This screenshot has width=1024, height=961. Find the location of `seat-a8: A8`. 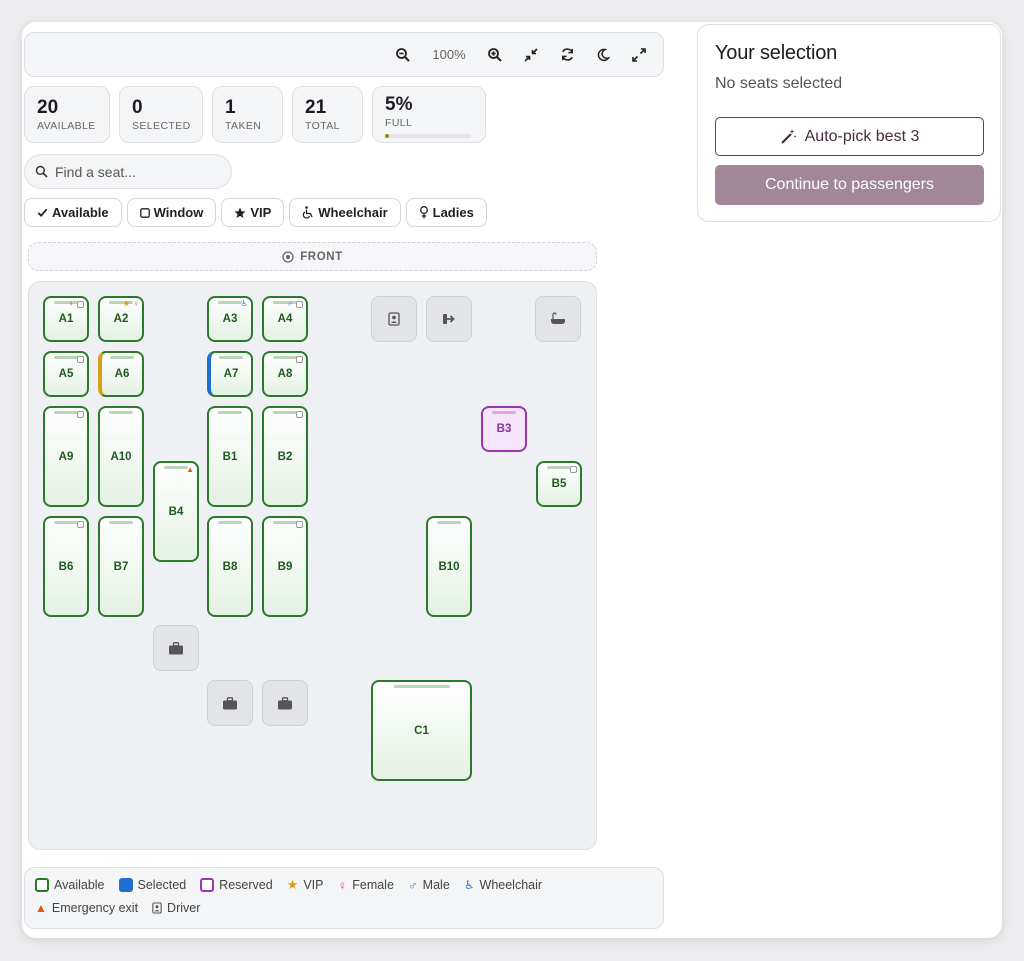

seat-a8: A8 is located at coordinates (285, 374).